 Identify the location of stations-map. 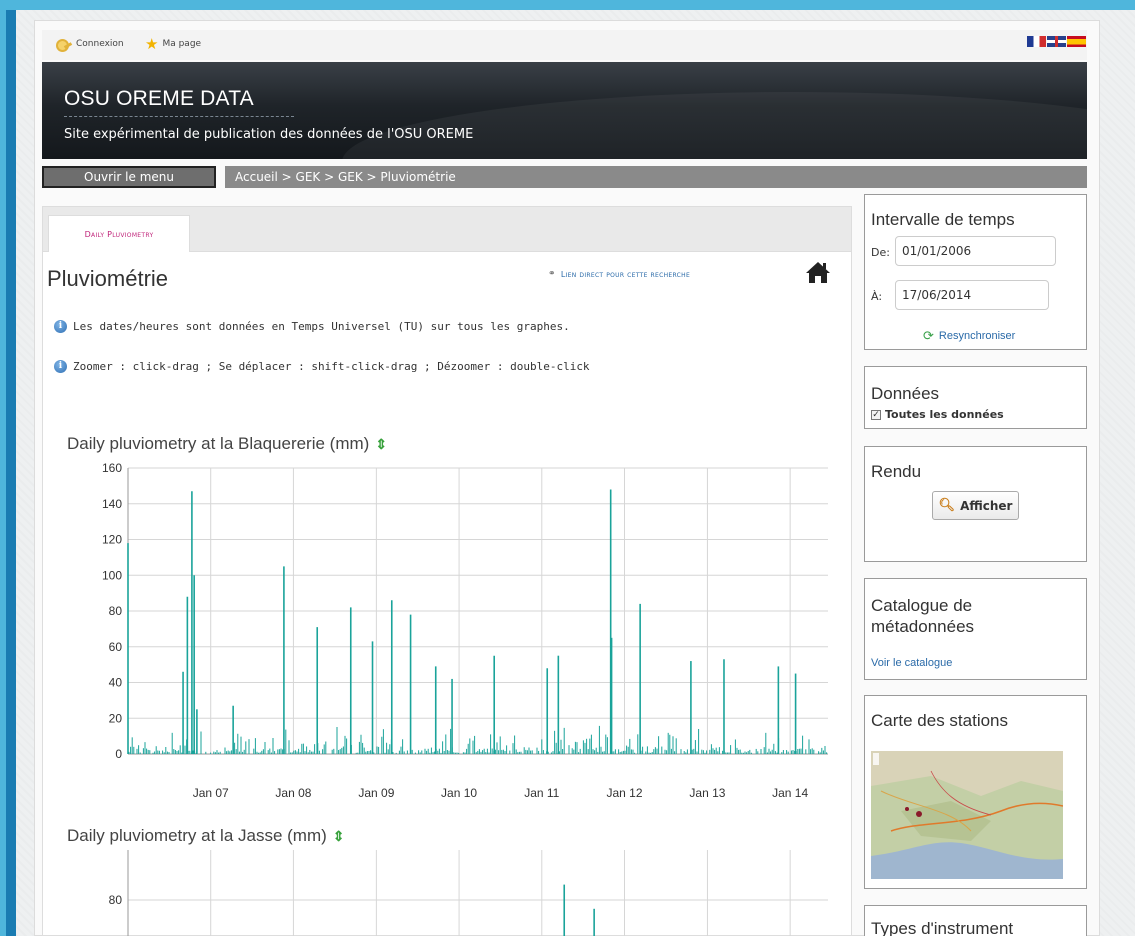
(967, 815).